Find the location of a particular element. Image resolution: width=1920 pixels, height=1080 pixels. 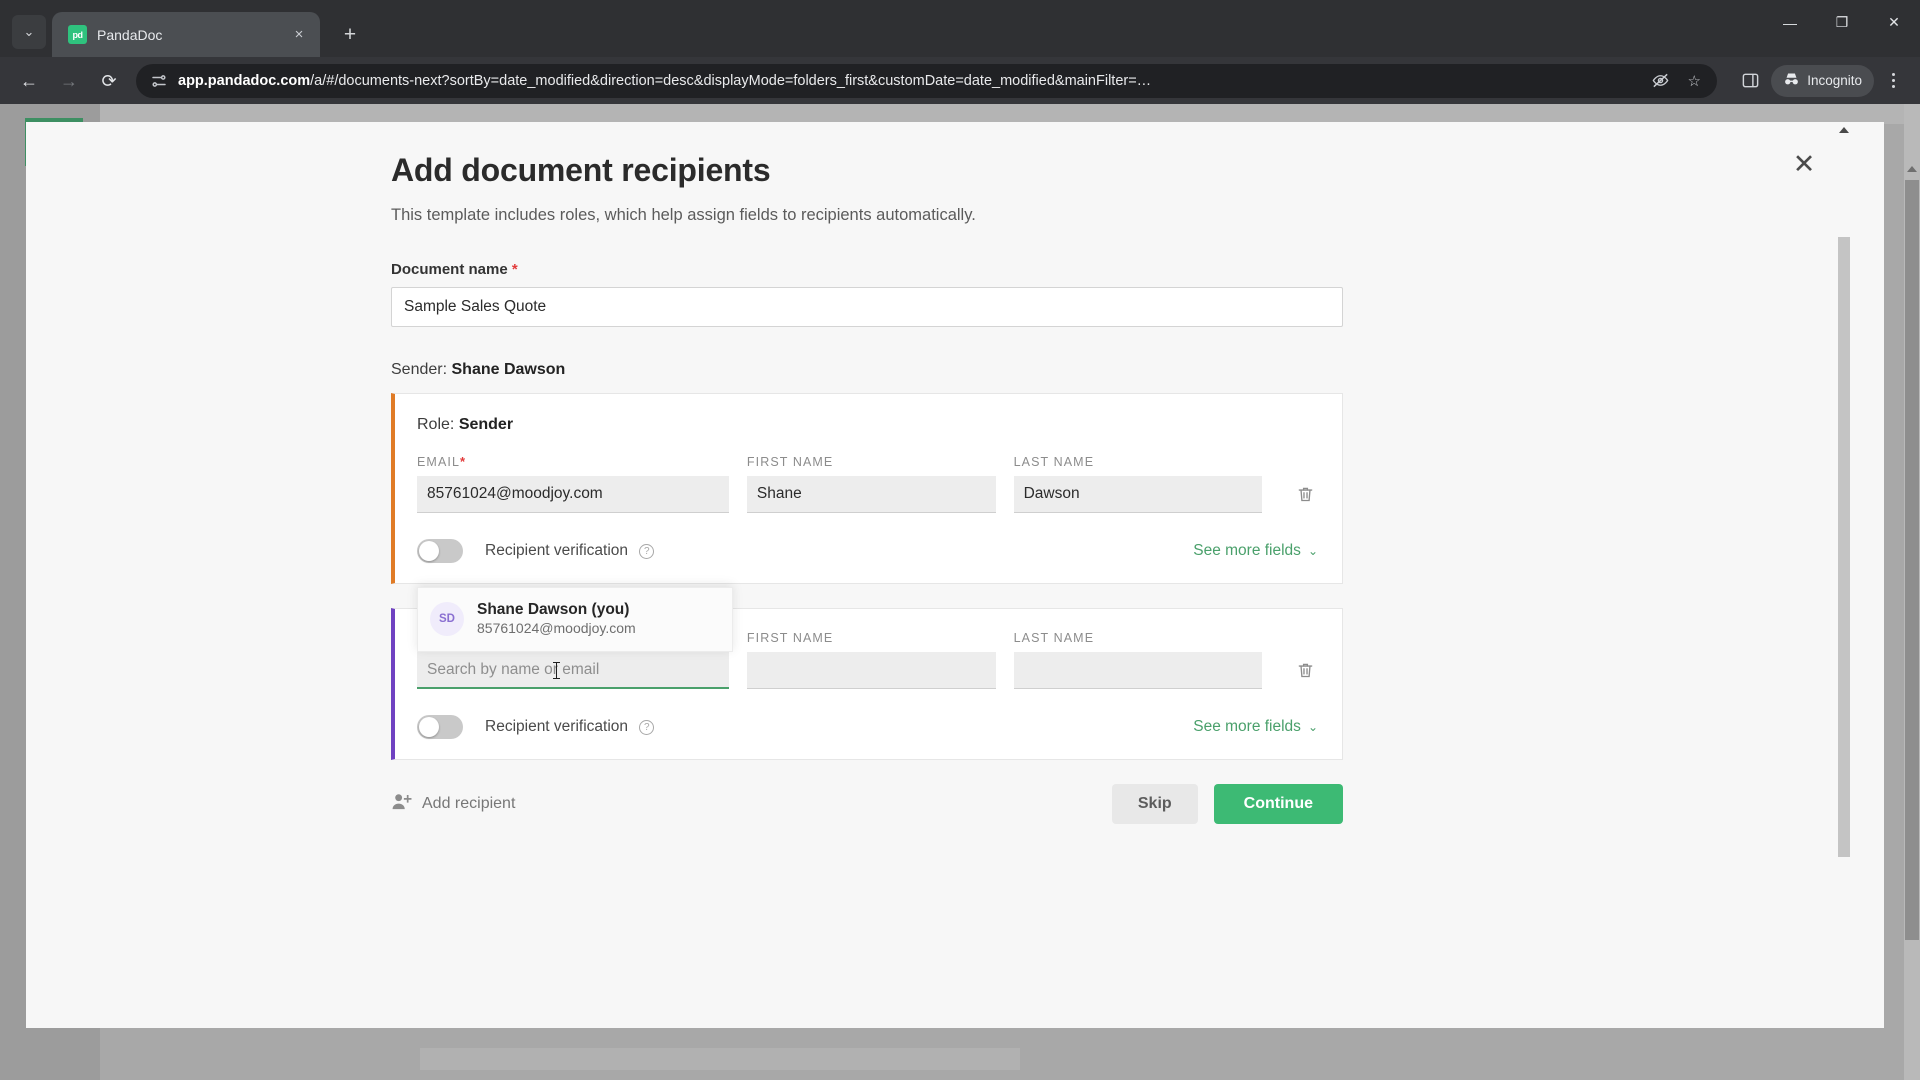

page-scrollbar-thumb is located at coordinates (1912, 560).